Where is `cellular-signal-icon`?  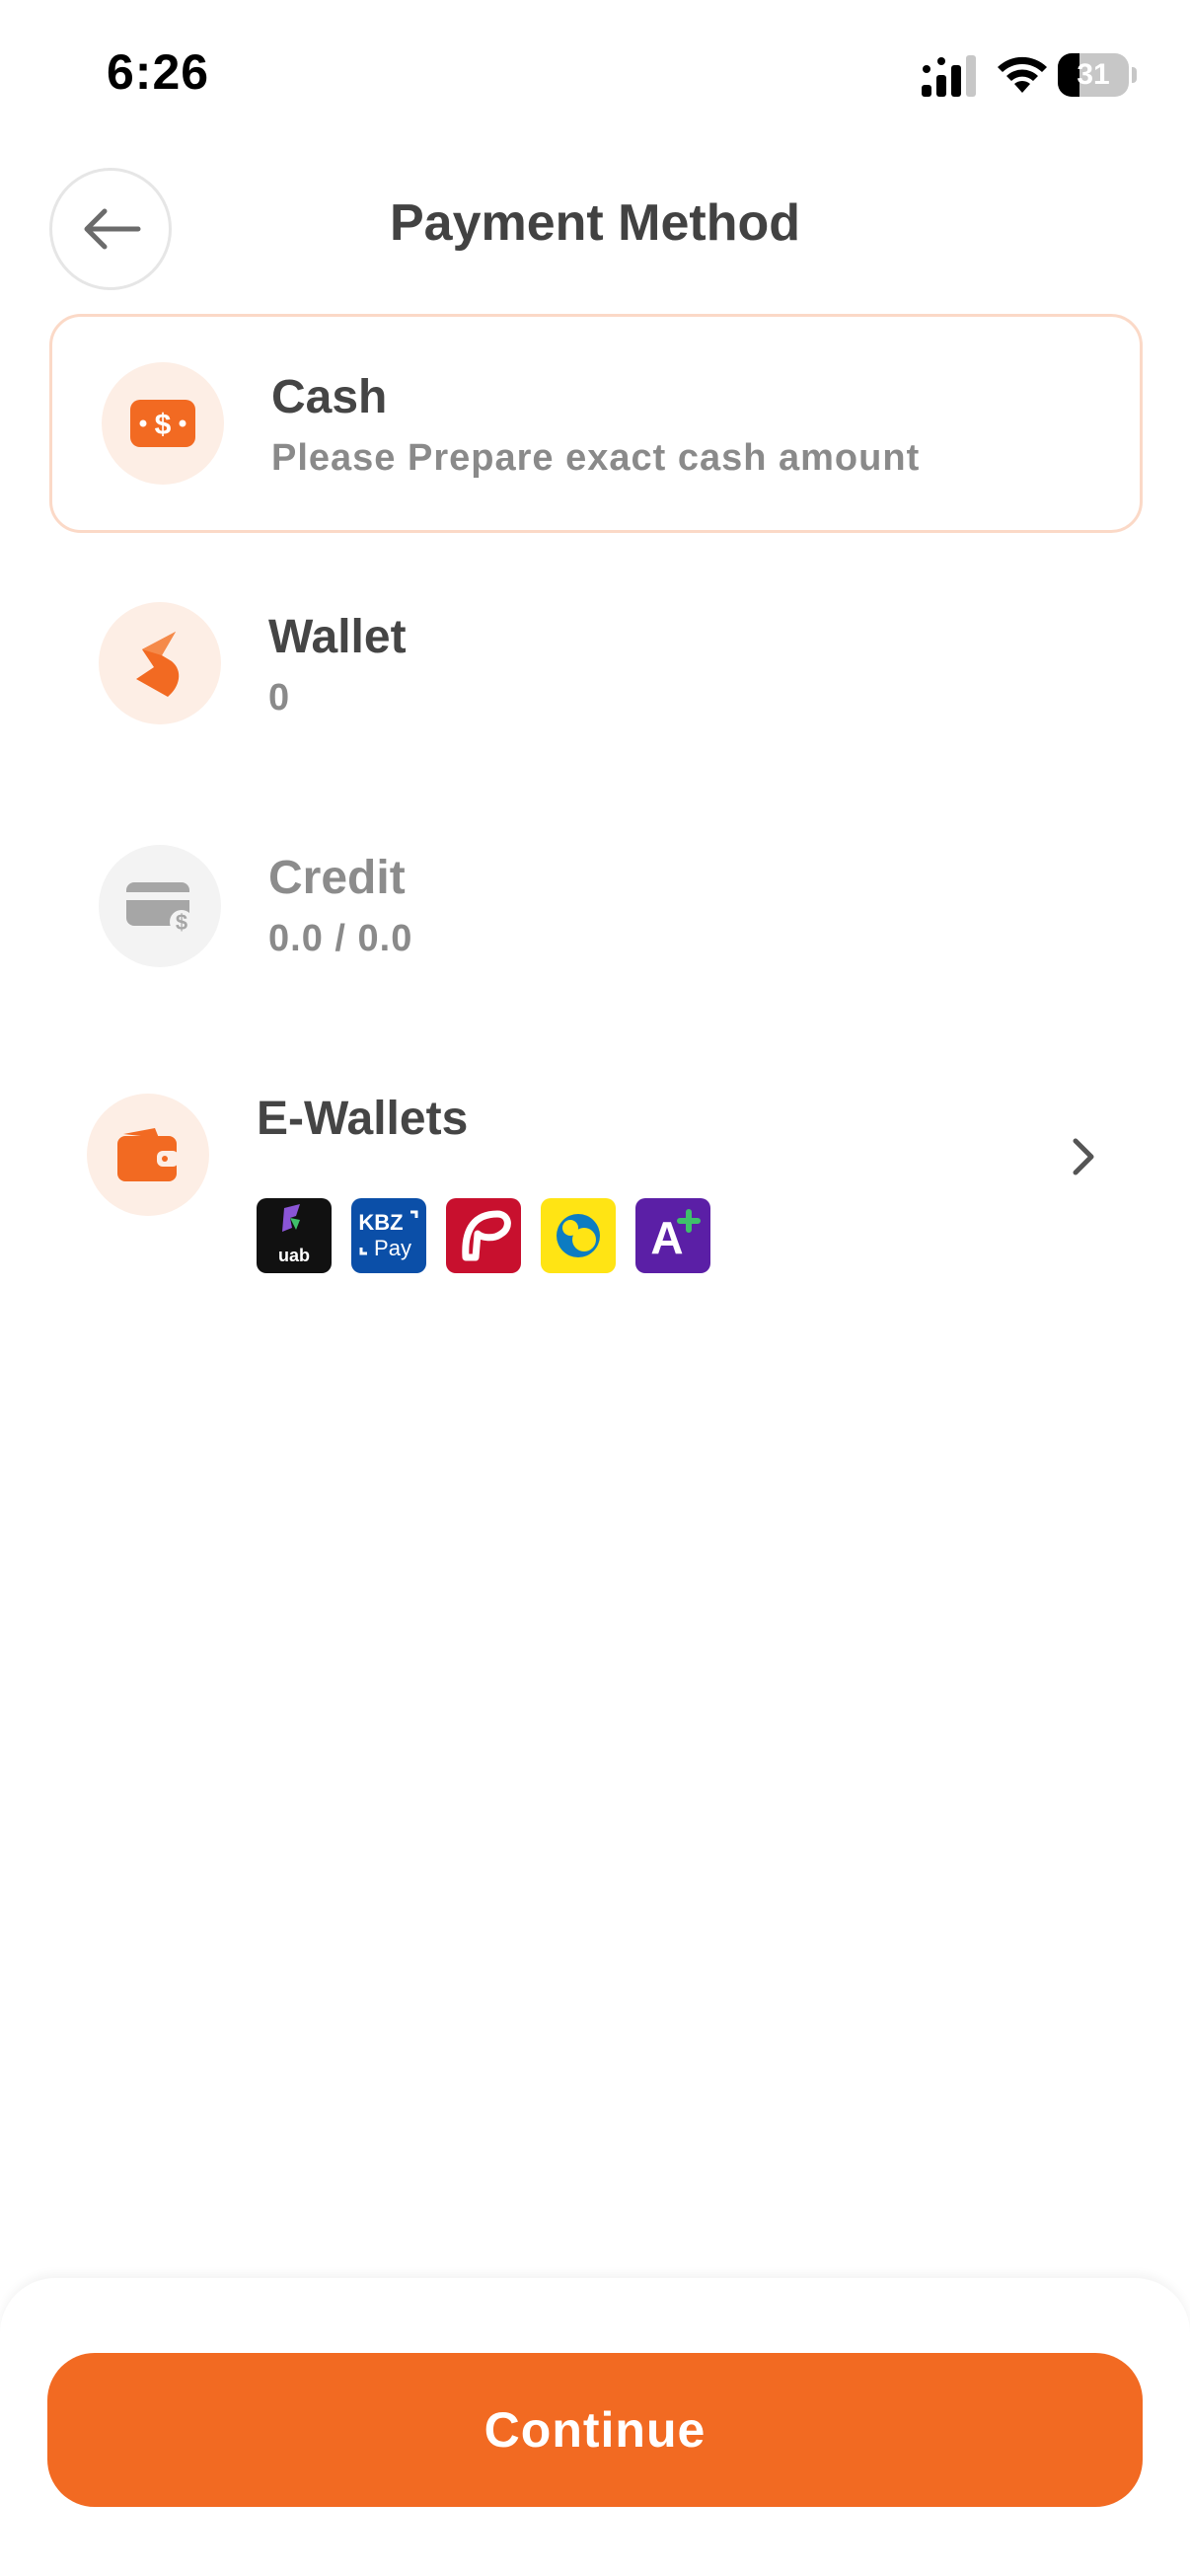 cellular-signal-icon is located at coordinates (949, 76).